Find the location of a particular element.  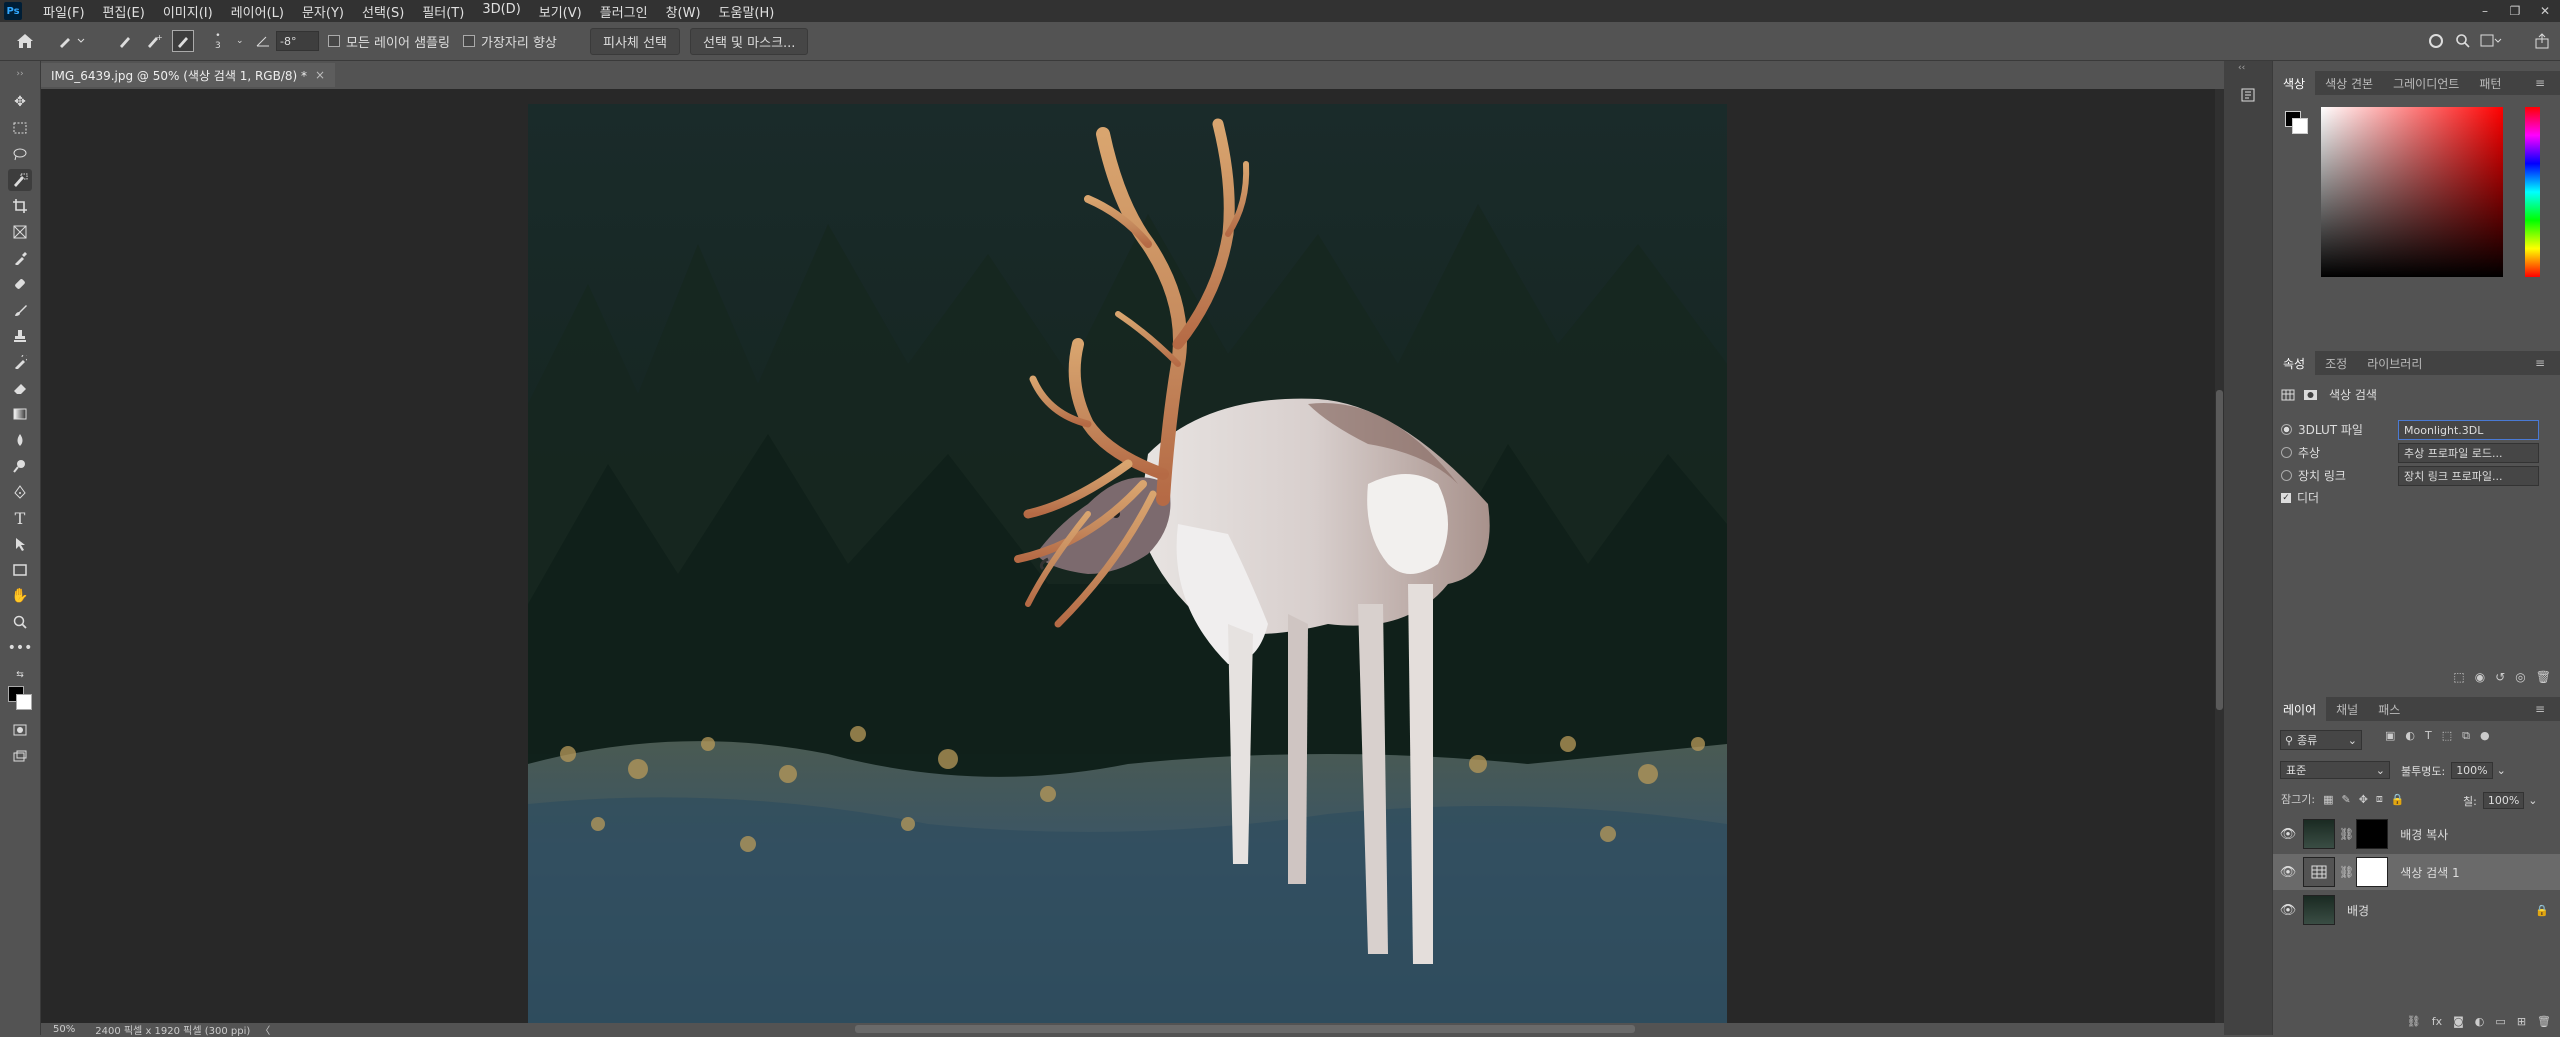

layer-name: 배경 is located at coordinates (2358, 910).